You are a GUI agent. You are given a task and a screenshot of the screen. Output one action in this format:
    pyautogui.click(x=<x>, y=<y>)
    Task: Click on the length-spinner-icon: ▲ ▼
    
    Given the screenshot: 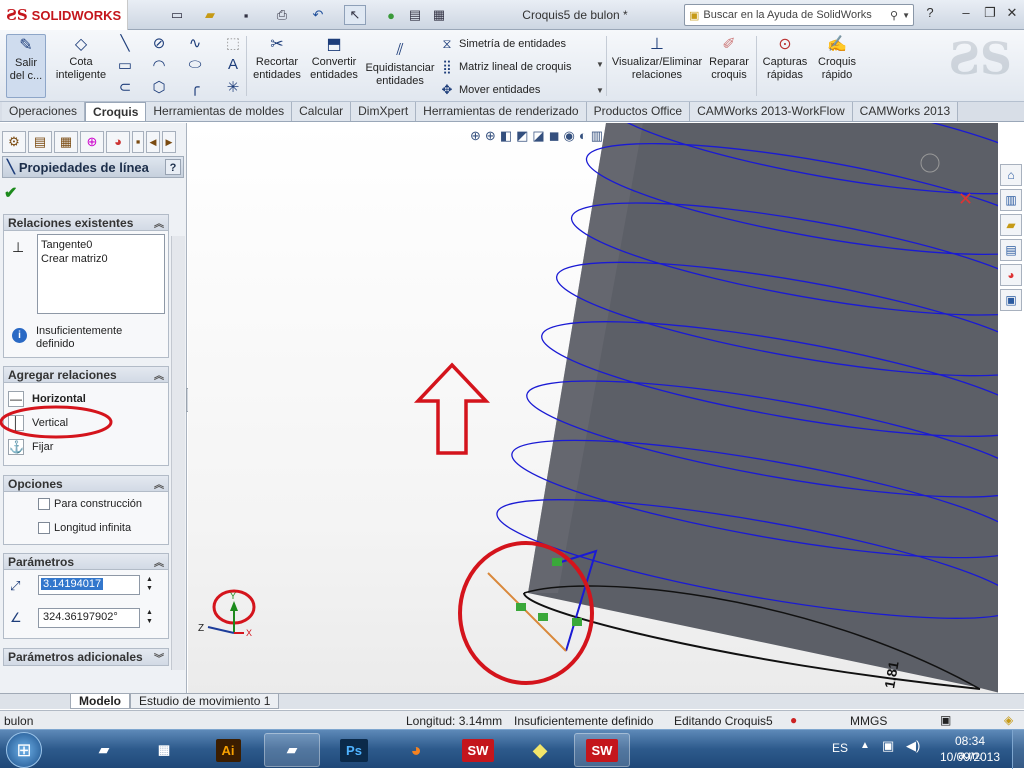 What is the action you would take?
    pyautogui.click(x=149, y=584)
    